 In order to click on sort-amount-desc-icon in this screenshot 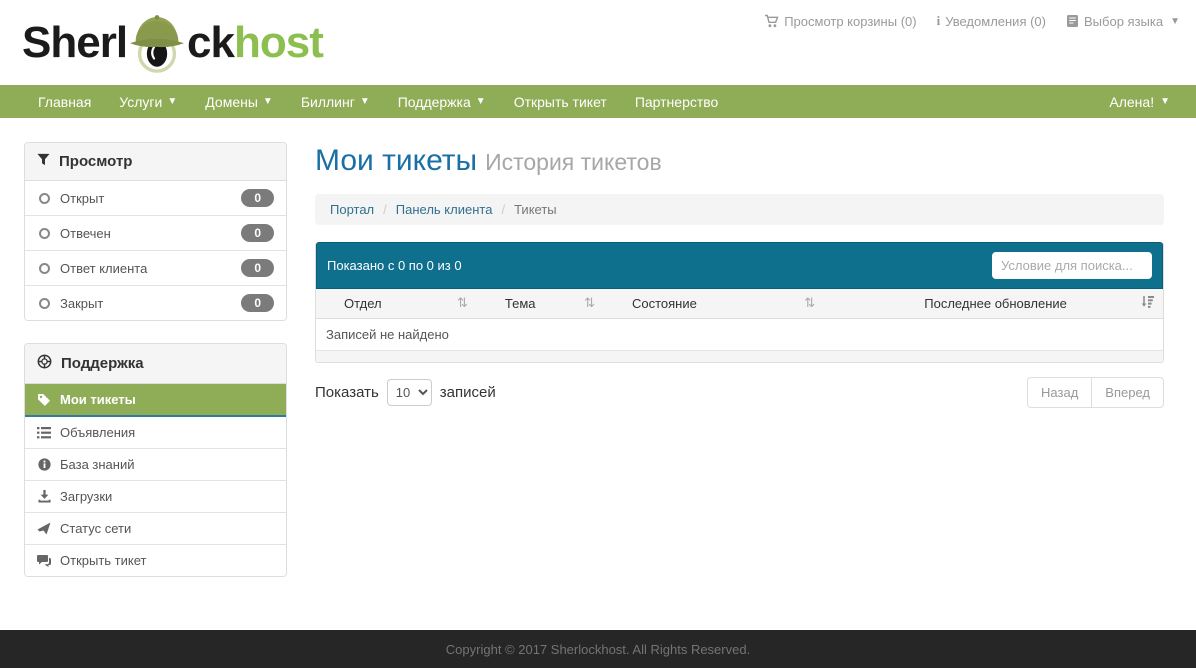, I will do `click(1147, 303)`.